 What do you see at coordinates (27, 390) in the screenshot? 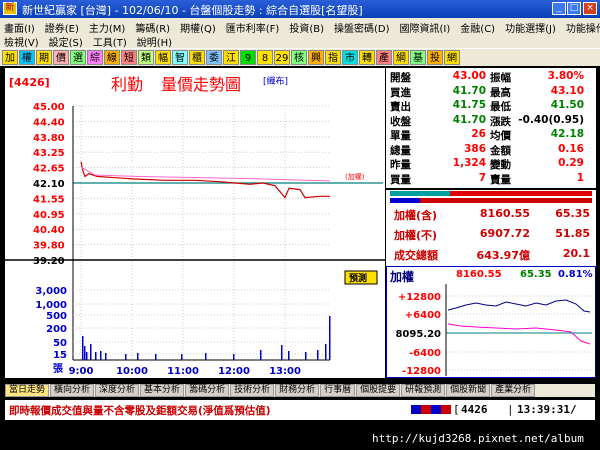
I see `tab-0: 當日走勢` at bounding box center [27, 390].